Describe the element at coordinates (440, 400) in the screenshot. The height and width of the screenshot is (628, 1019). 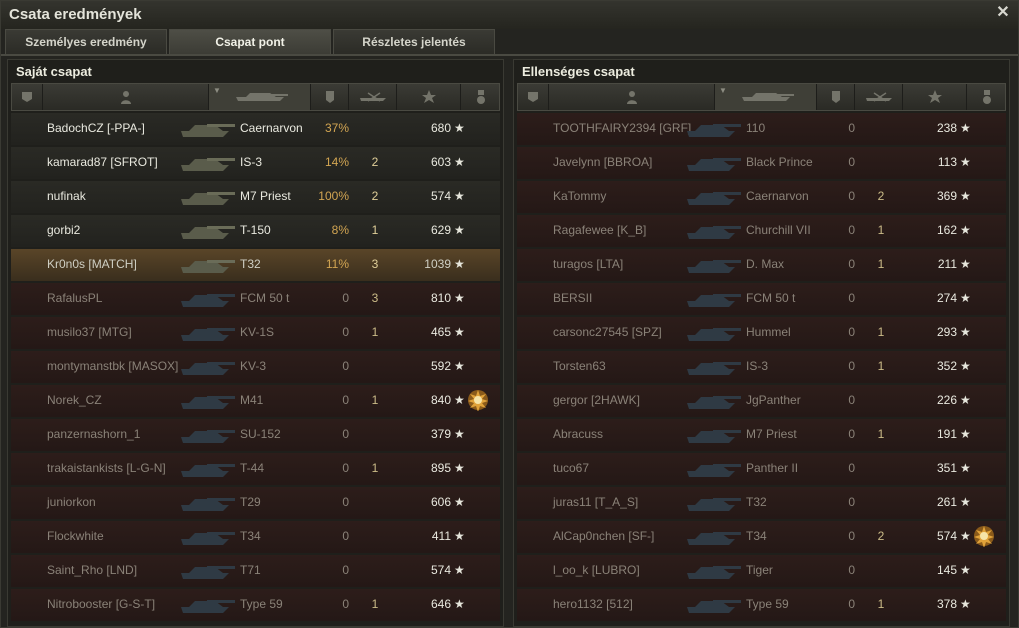
I see `xp-value: 840` at that location.